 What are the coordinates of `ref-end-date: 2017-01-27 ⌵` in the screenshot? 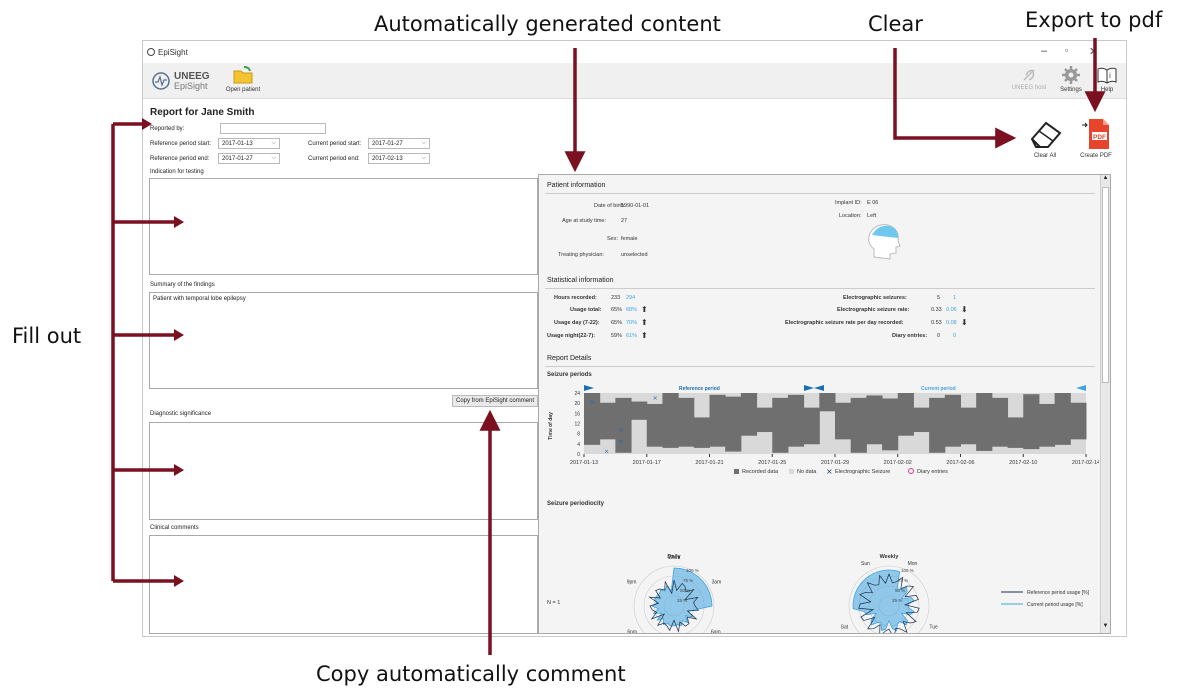 It's located at (249, 158).